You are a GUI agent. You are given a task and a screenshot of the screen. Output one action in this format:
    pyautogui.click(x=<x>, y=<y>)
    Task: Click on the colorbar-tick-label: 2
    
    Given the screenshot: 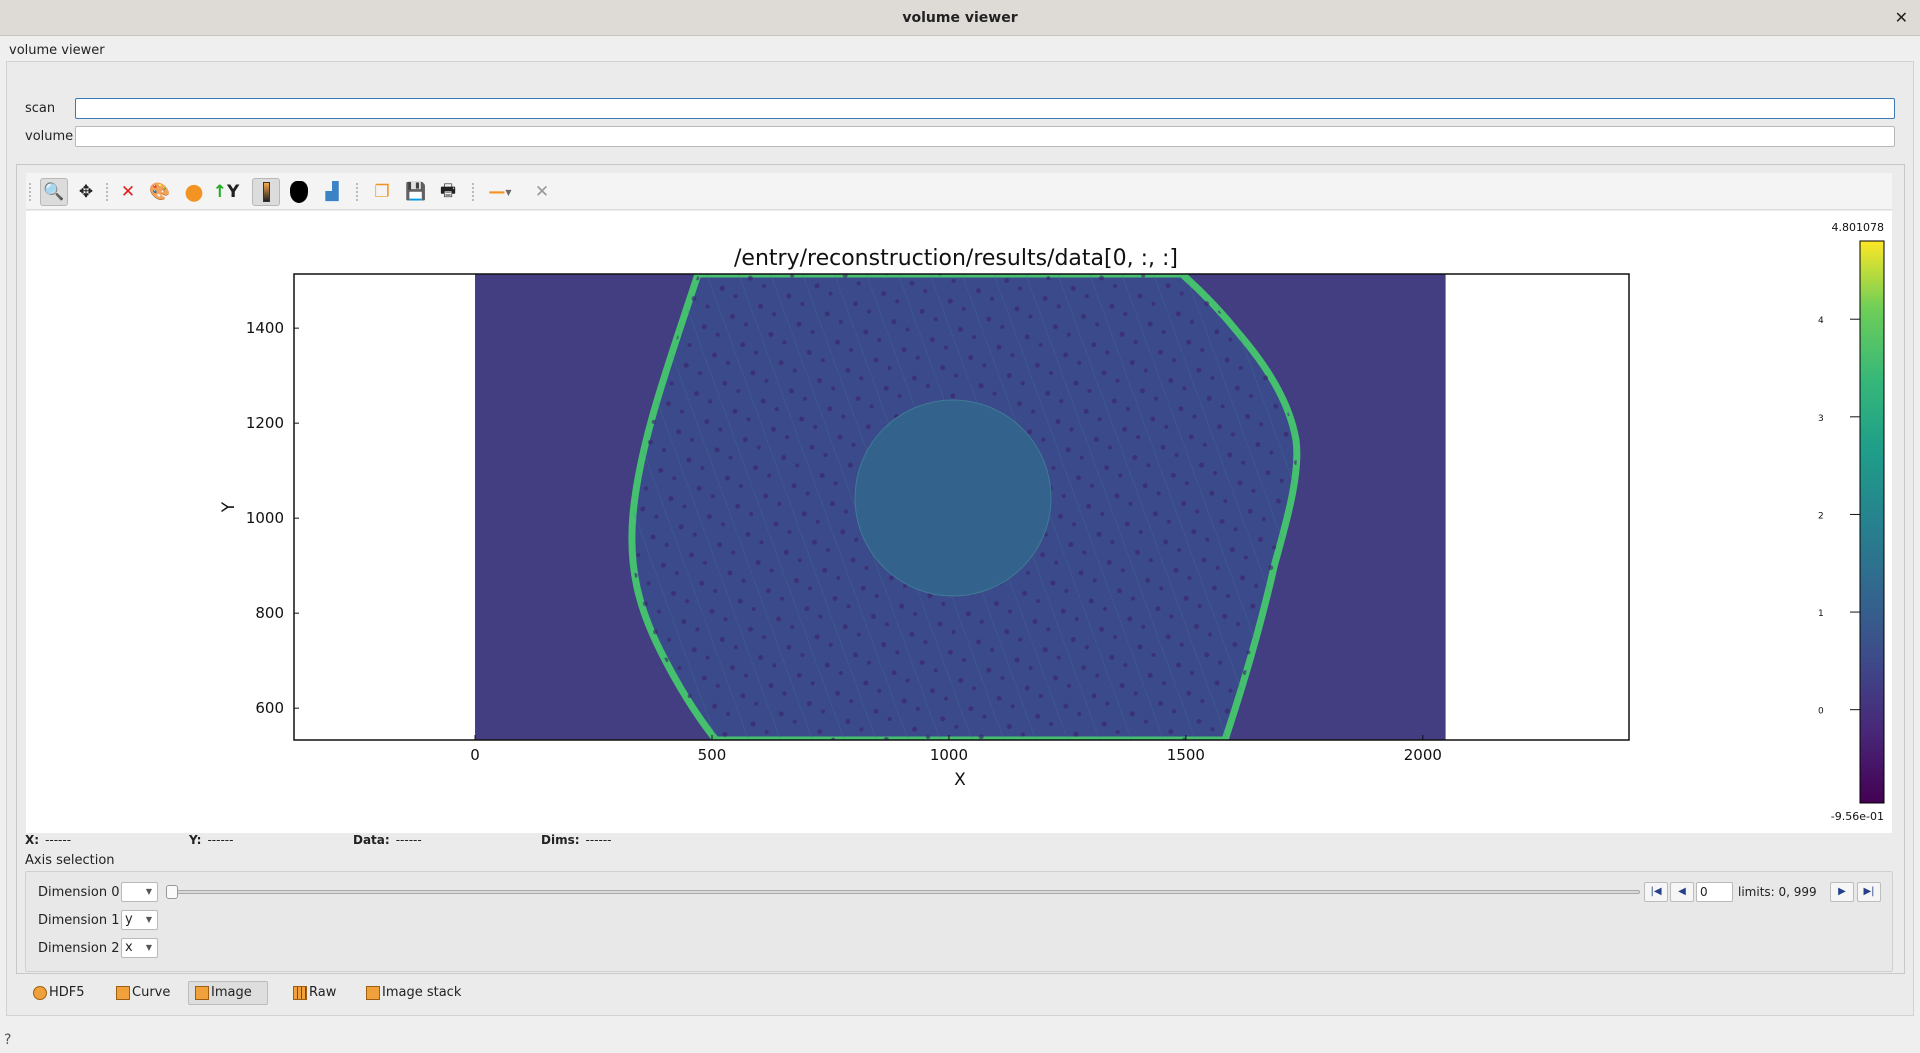 What is the action you would take?
    pyautogui.click(x=1821, y=516)
    